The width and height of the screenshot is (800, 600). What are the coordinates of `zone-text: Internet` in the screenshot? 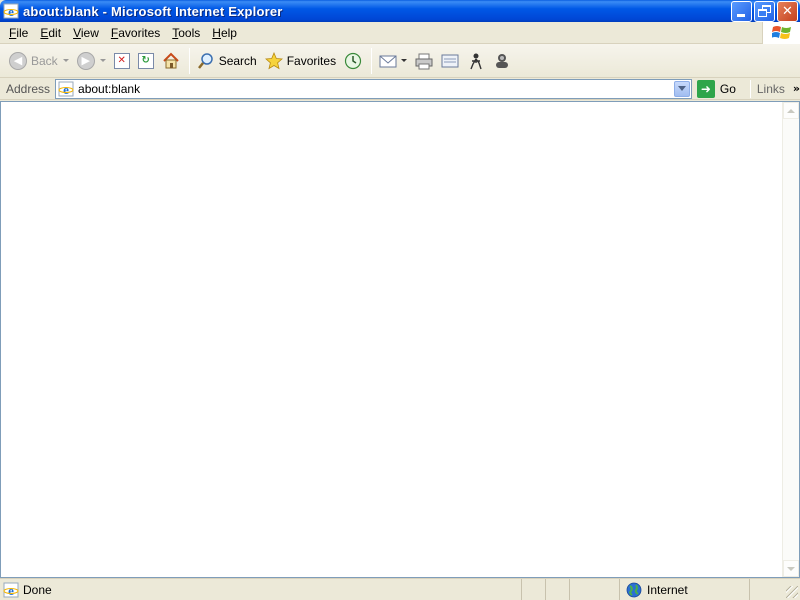 It's located at (667, 589).